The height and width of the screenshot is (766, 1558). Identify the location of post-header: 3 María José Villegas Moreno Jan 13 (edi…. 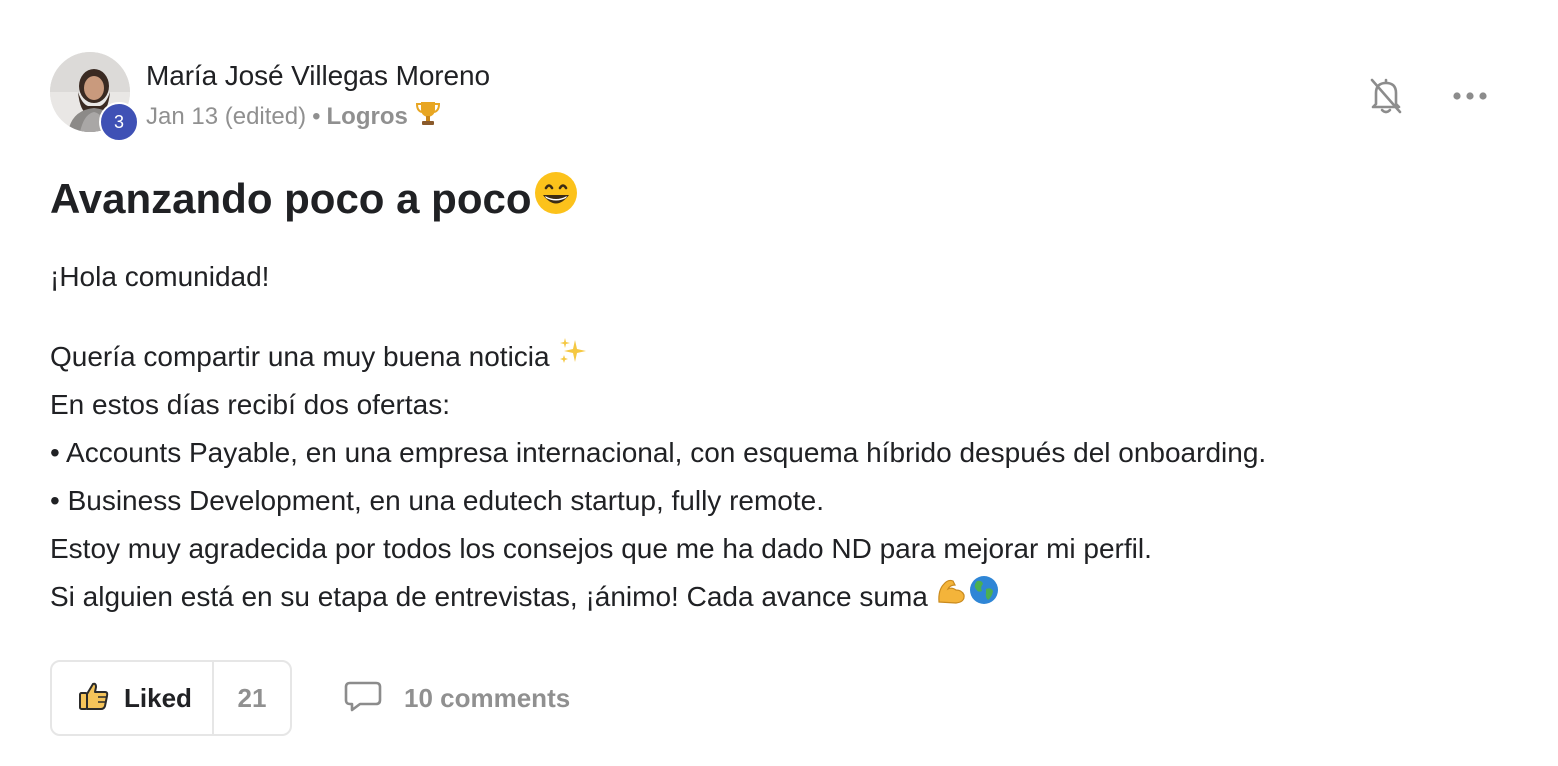
(770, 98).